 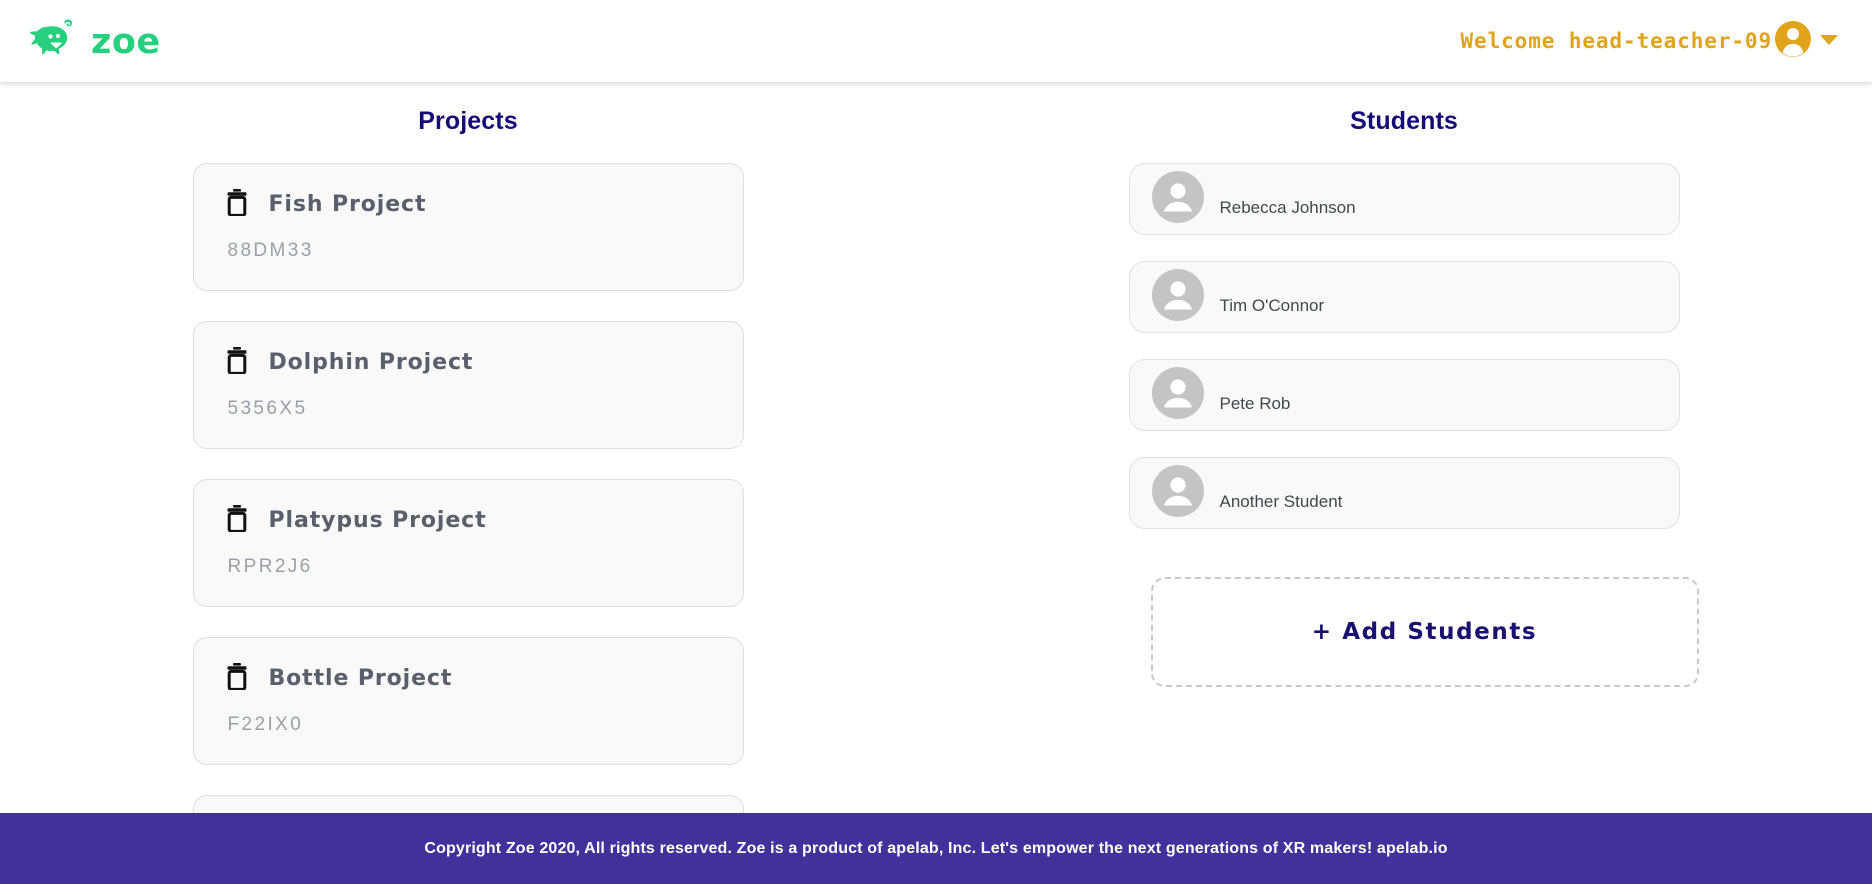 I want to click on project-name: Dolphin Project, so click(x=371, y=362).